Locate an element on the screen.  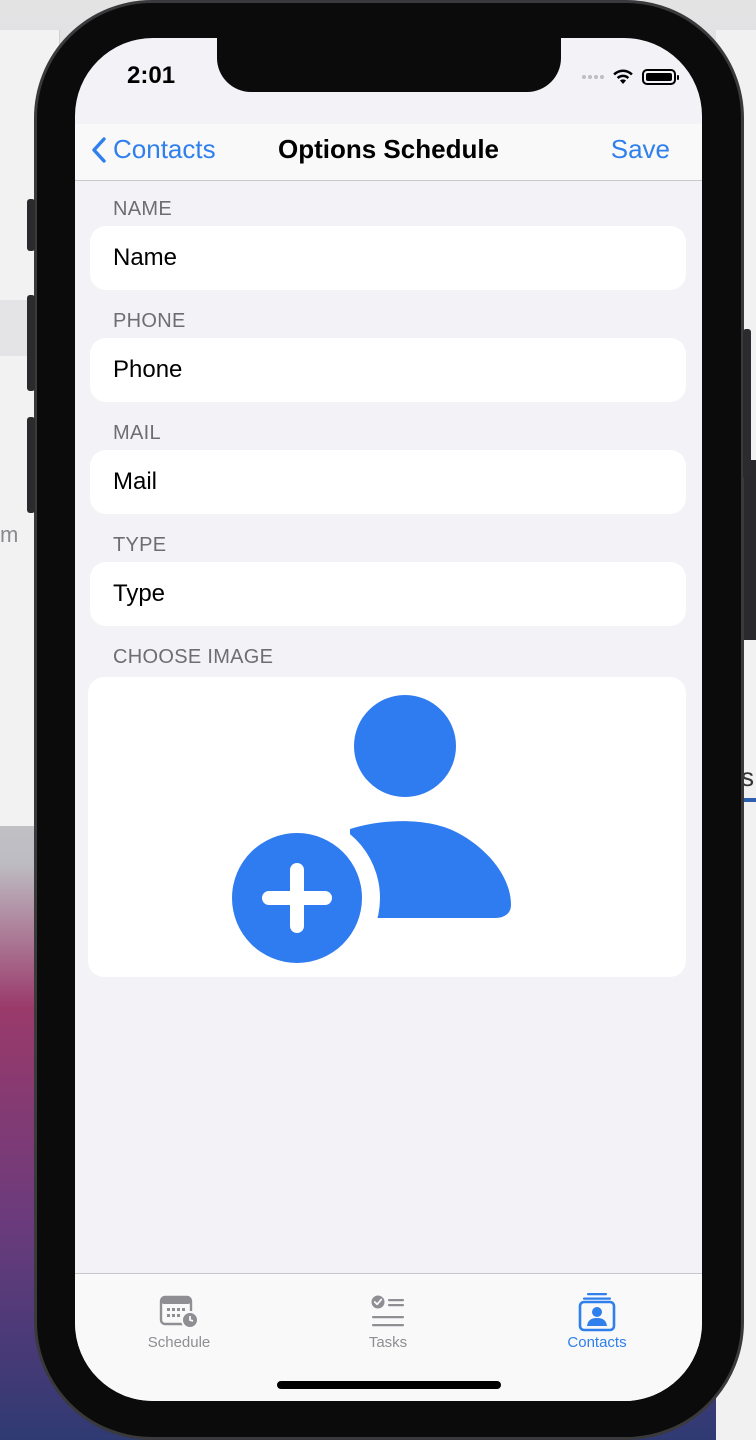
tab-contacts-label: Contacts is located at coordinates (597, 1342).